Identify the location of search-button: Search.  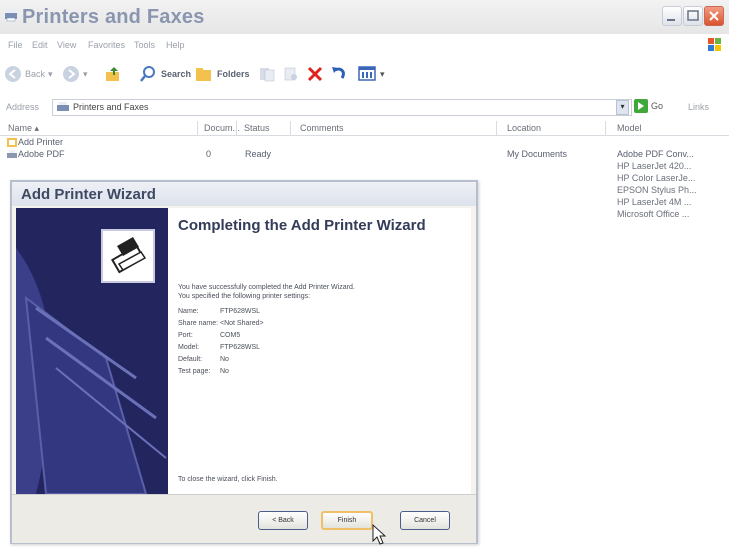
(164, 74).